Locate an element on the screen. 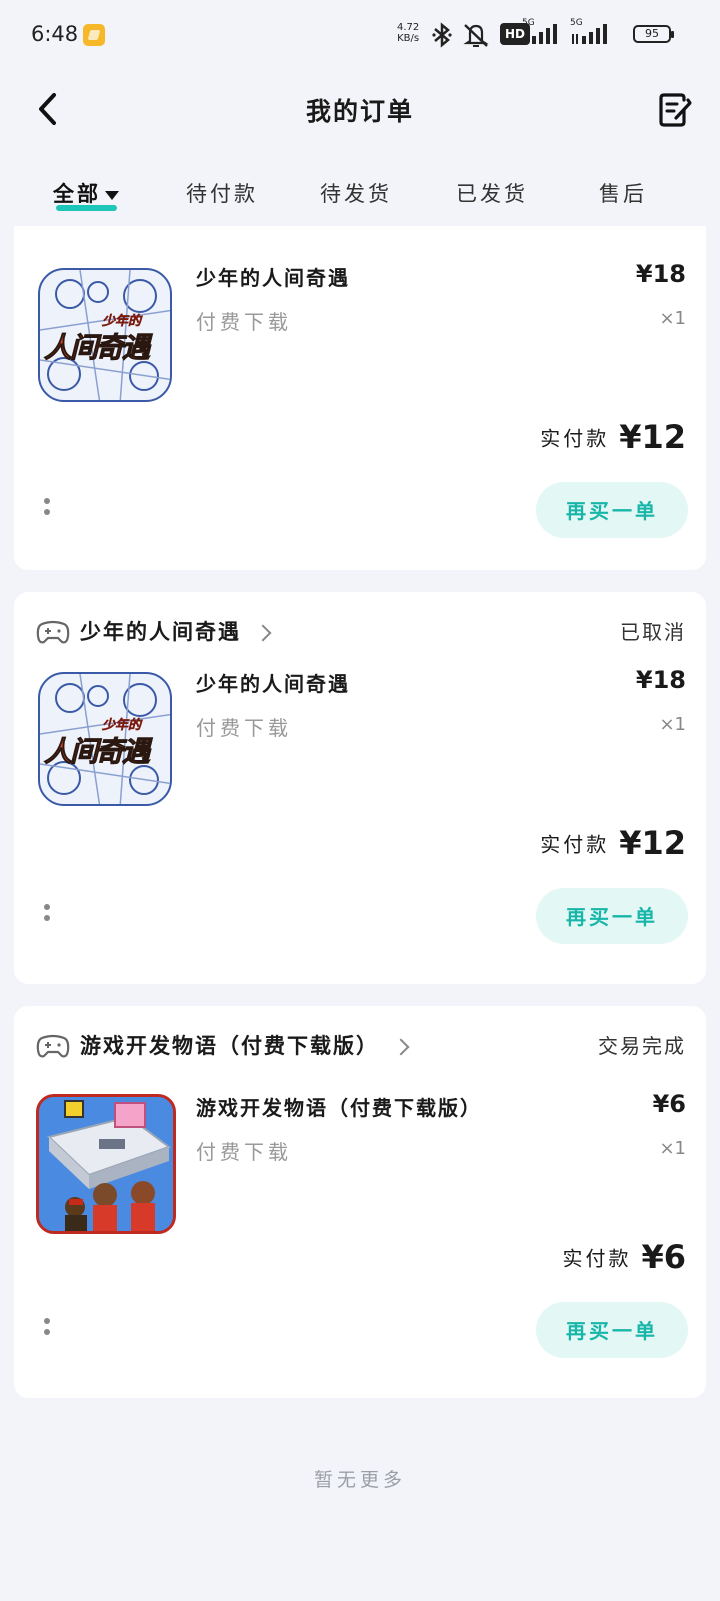  signal-1-label: 5G is located at coordinates (528, 23).